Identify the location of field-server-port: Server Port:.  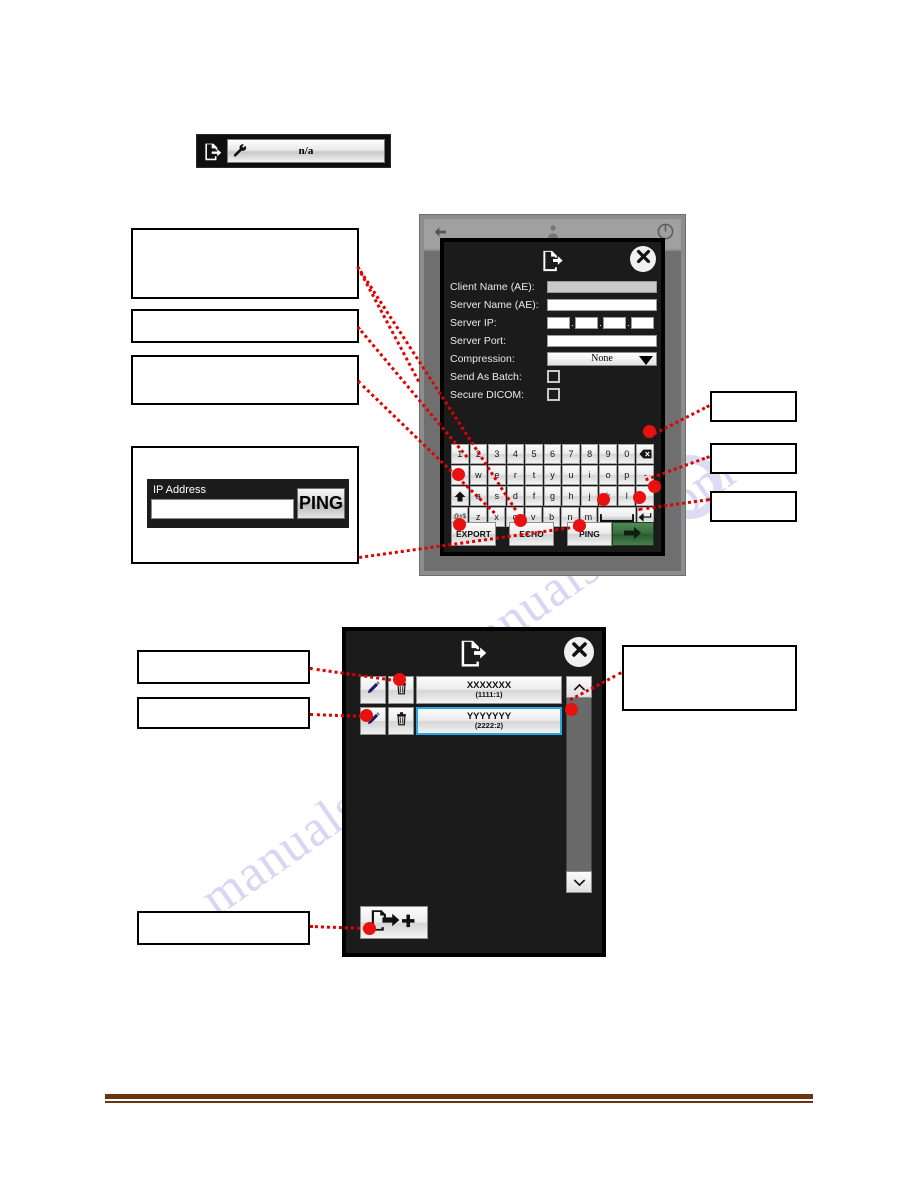
(555, 340).